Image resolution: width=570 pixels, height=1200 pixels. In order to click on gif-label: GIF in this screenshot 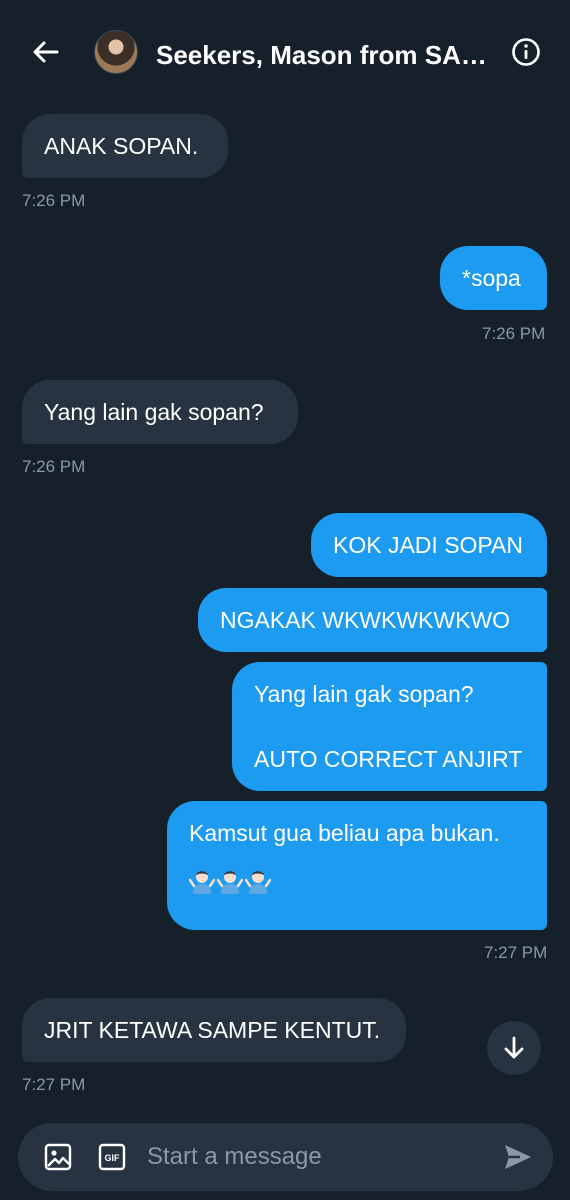, I will do `click(113, 1158)`.